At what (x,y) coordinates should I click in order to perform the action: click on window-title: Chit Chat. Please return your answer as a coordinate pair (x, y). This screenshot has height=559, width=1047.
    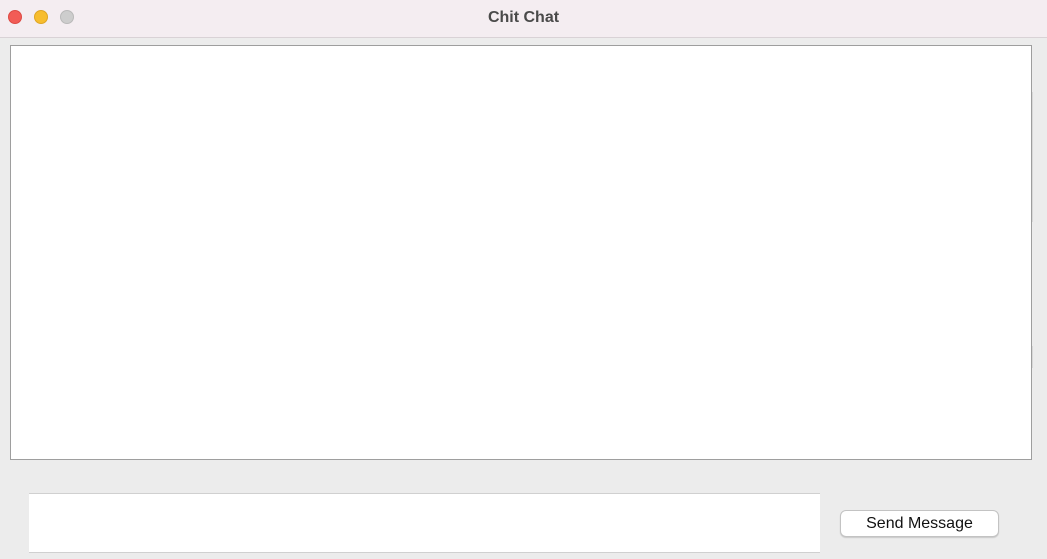
    Looking at the image, I should click on (523, 17).